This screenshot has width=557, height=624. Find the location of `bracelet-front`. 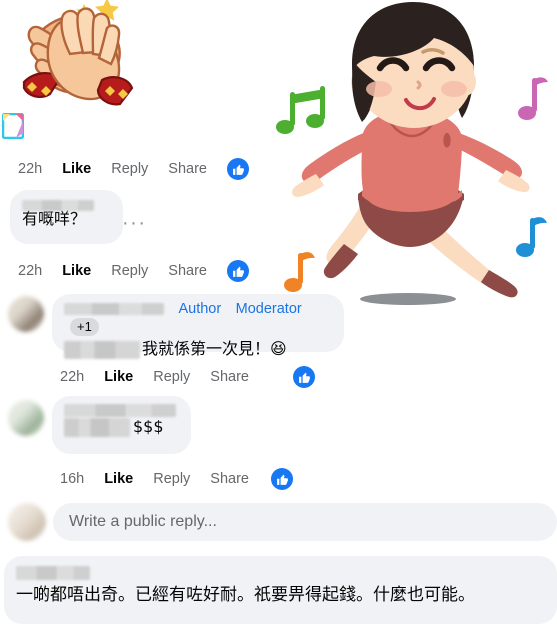

bracelet-front is located at coordinates (115, 91).